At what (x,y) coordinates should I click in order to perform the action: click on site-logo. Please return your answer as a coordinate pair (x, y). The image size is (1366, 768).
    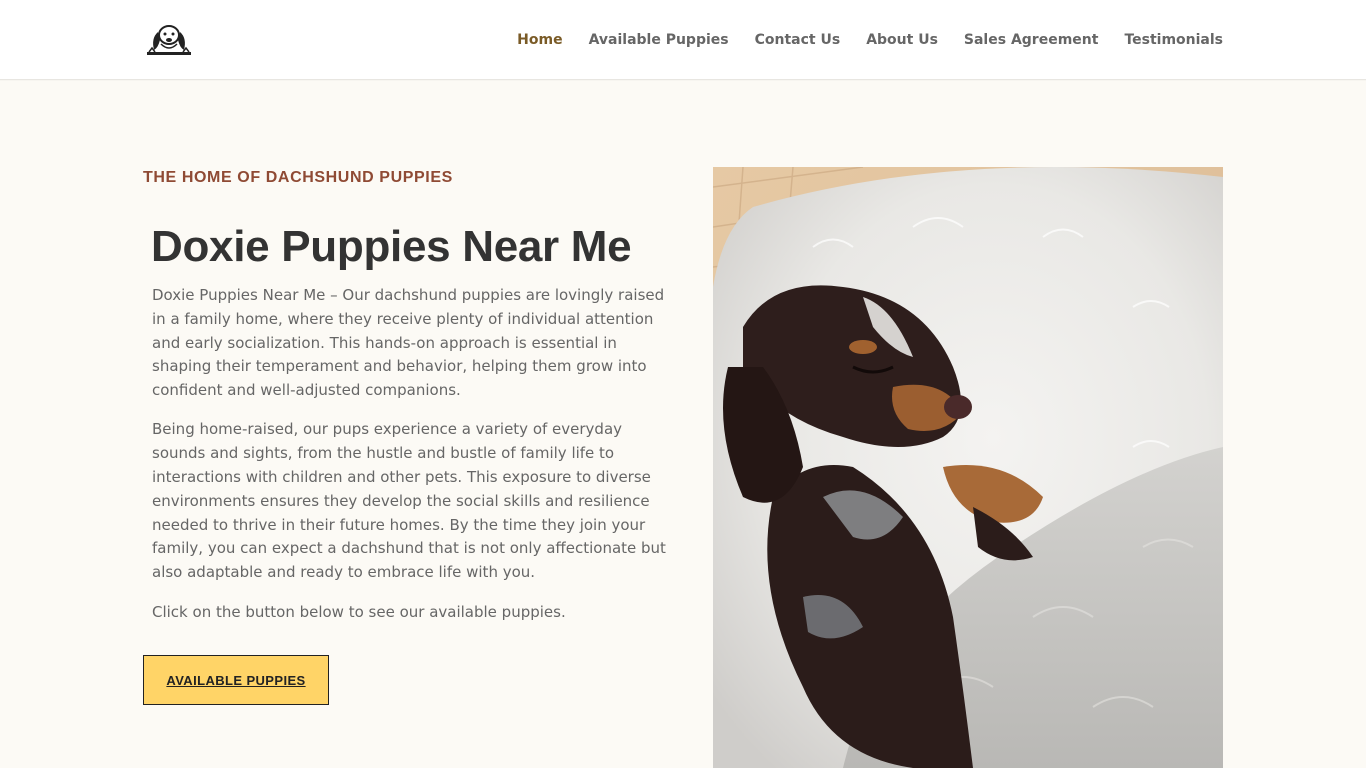
    Looking at the image, I should click on (169, 40).